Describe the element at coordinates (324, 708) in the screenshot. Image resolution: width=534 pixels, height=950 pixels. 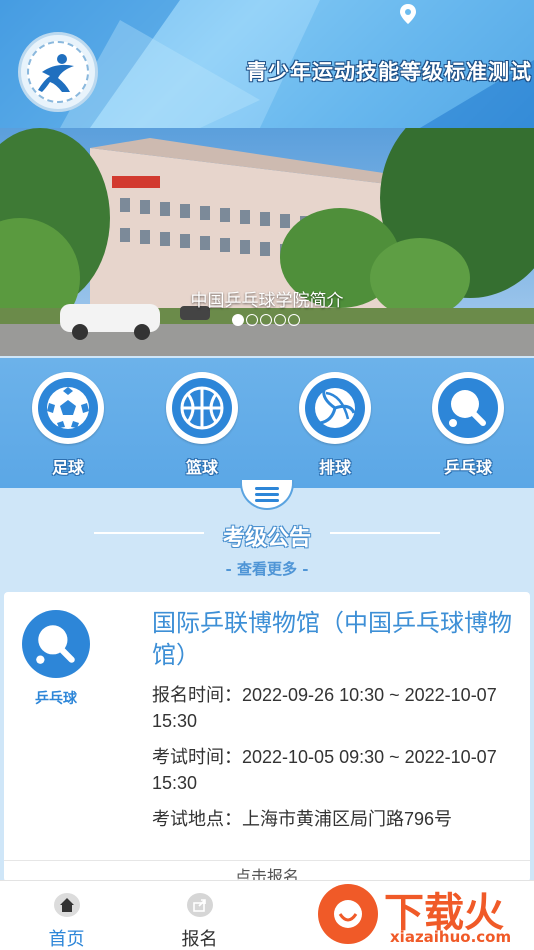
I see `signup-time: 报名时间：2022-09-26 10:30 ~ 2022-10-07 15:30` at that location.